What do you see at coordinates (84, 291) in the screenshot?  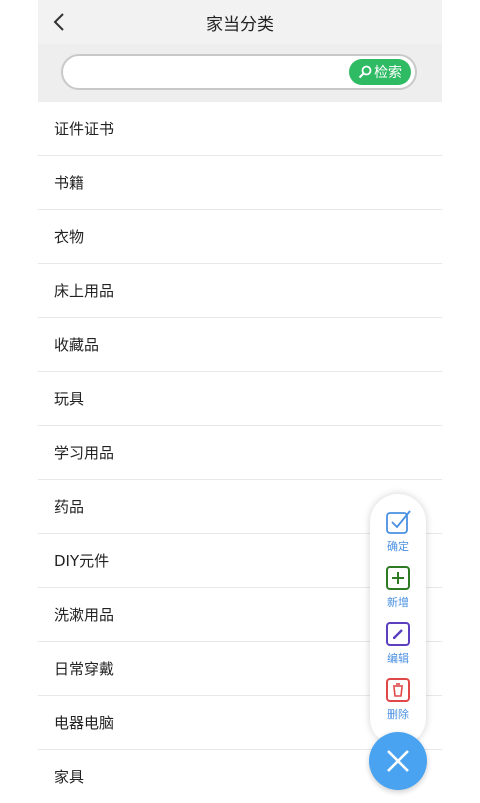 I see `list-item-label: 床上用品` at bounding box center [84, 291].